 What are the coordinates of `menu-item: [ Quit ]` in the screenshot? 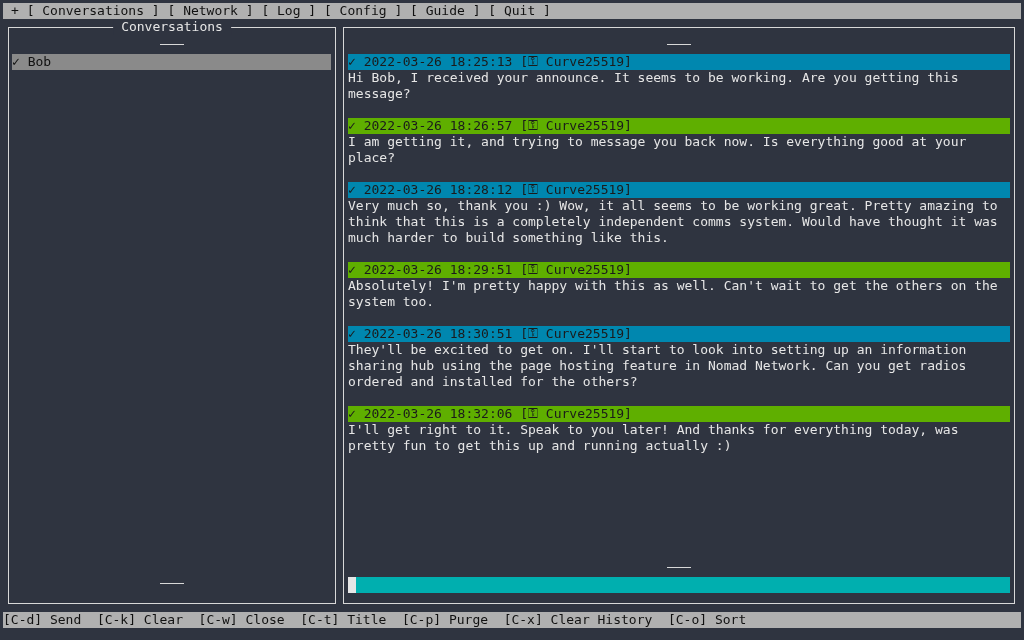 It's located at (519, 11).